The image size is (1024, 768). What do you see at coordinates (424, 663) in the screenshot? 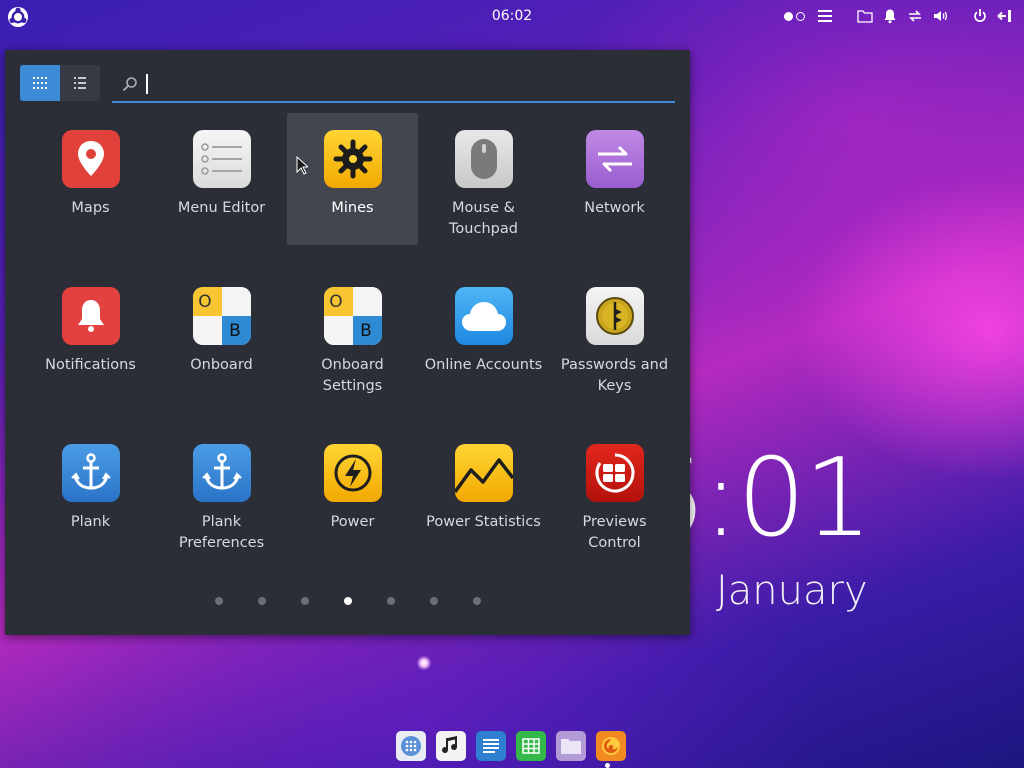
I see `wallpaper-sparkle` at bounding box center [424, 663].